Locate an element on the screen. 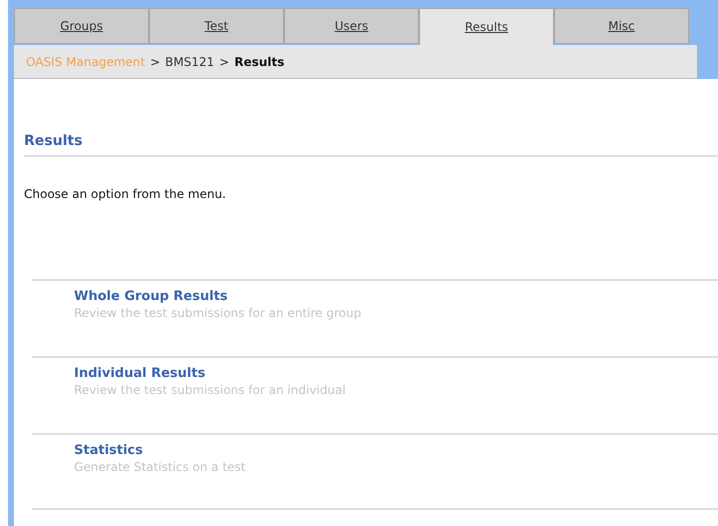  tab: Misc is located at coordinates (621, 26).